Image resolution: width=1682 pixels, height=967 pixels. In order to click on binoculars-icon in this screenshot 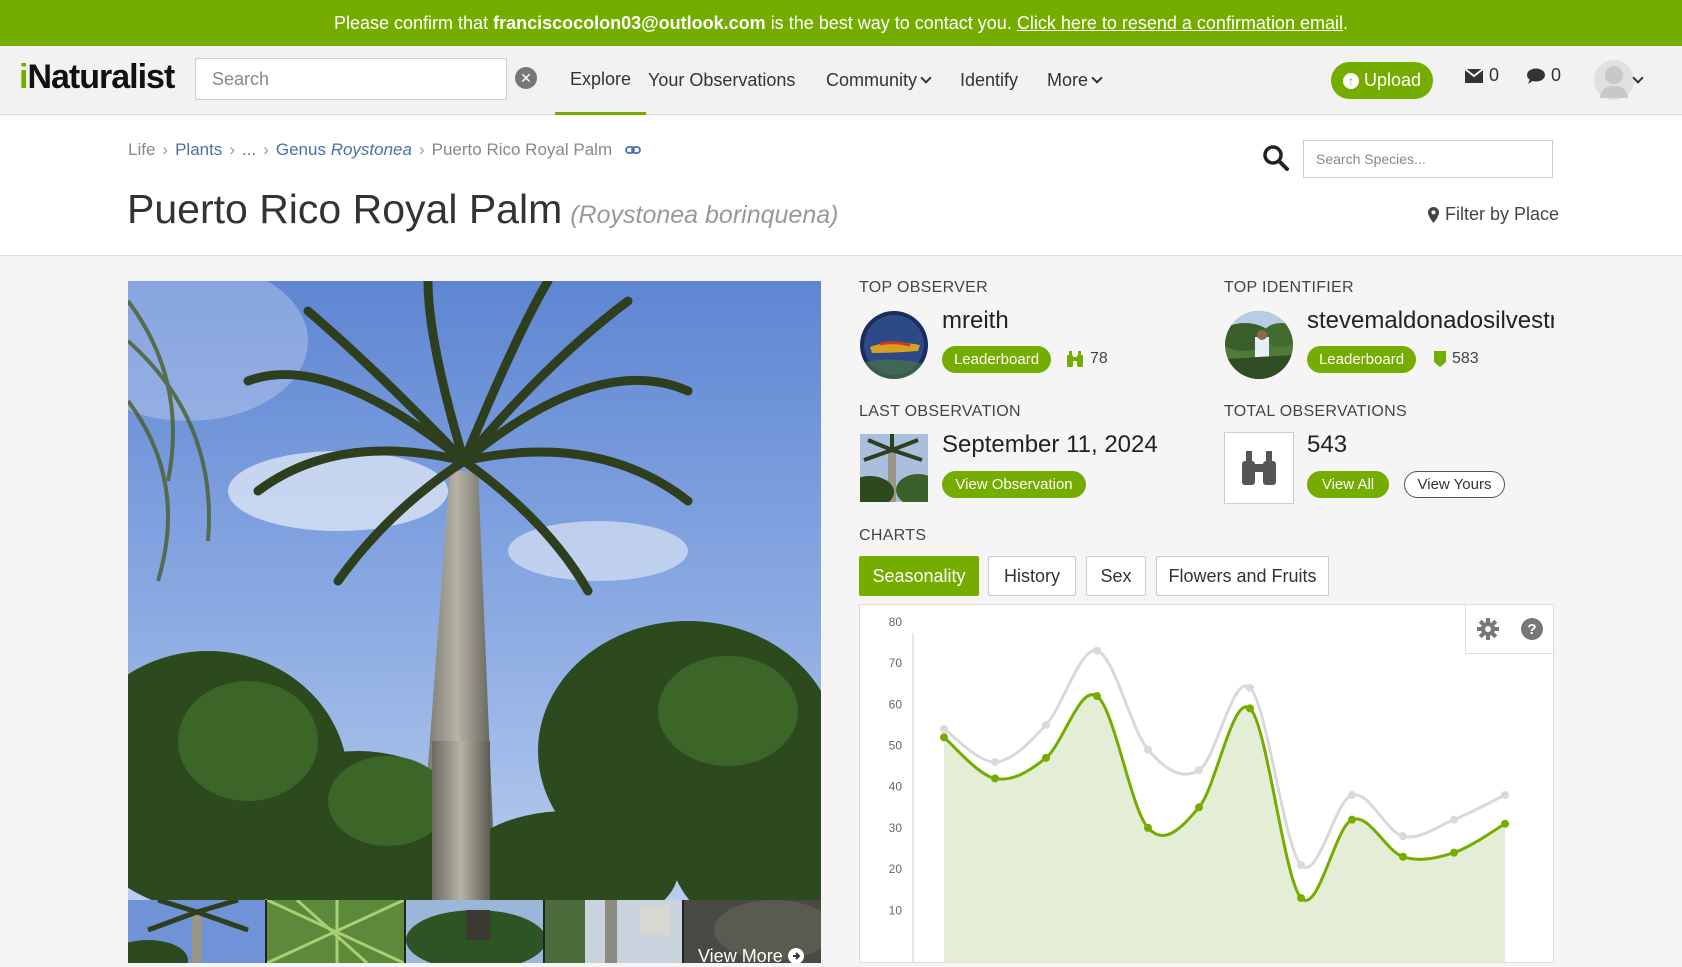, I will do `click(1075, 359)`.